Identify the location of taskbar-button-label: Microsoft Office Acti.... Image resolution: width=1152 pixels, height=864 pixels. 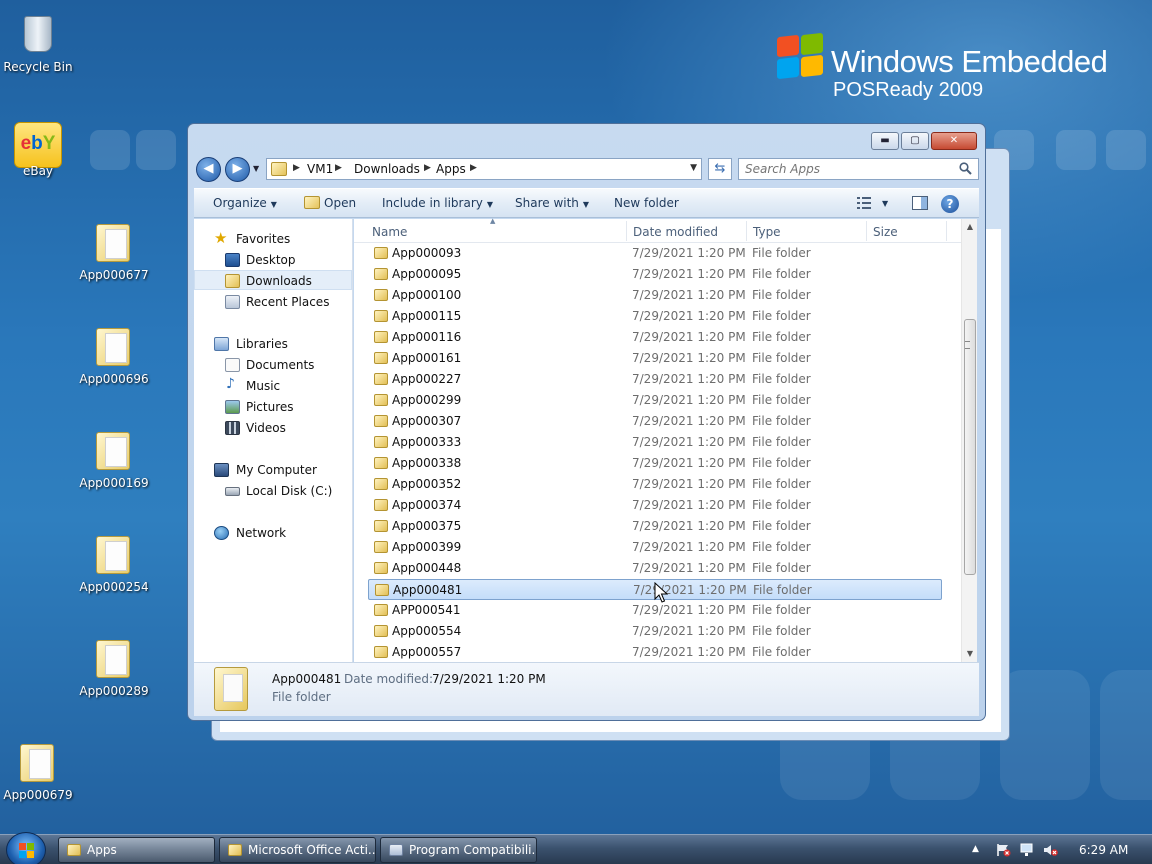
(312, 850).